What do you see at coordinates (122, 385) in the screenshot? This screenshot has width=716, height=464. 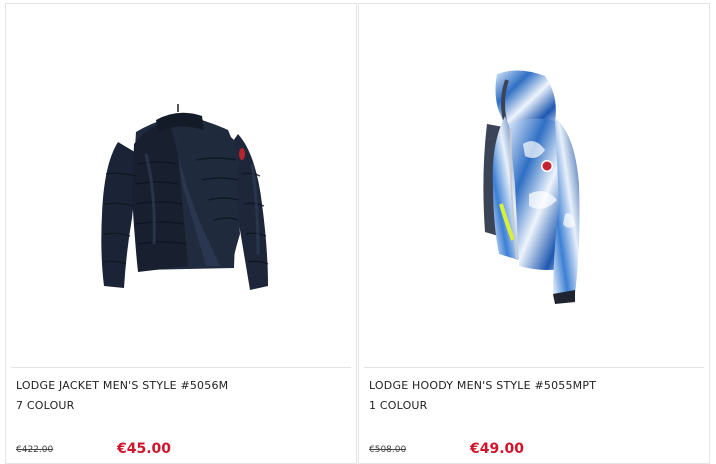 I see `product-title: LODGE JACKET MEN'S STYLE #5056M` at bounding box center [122, 385].